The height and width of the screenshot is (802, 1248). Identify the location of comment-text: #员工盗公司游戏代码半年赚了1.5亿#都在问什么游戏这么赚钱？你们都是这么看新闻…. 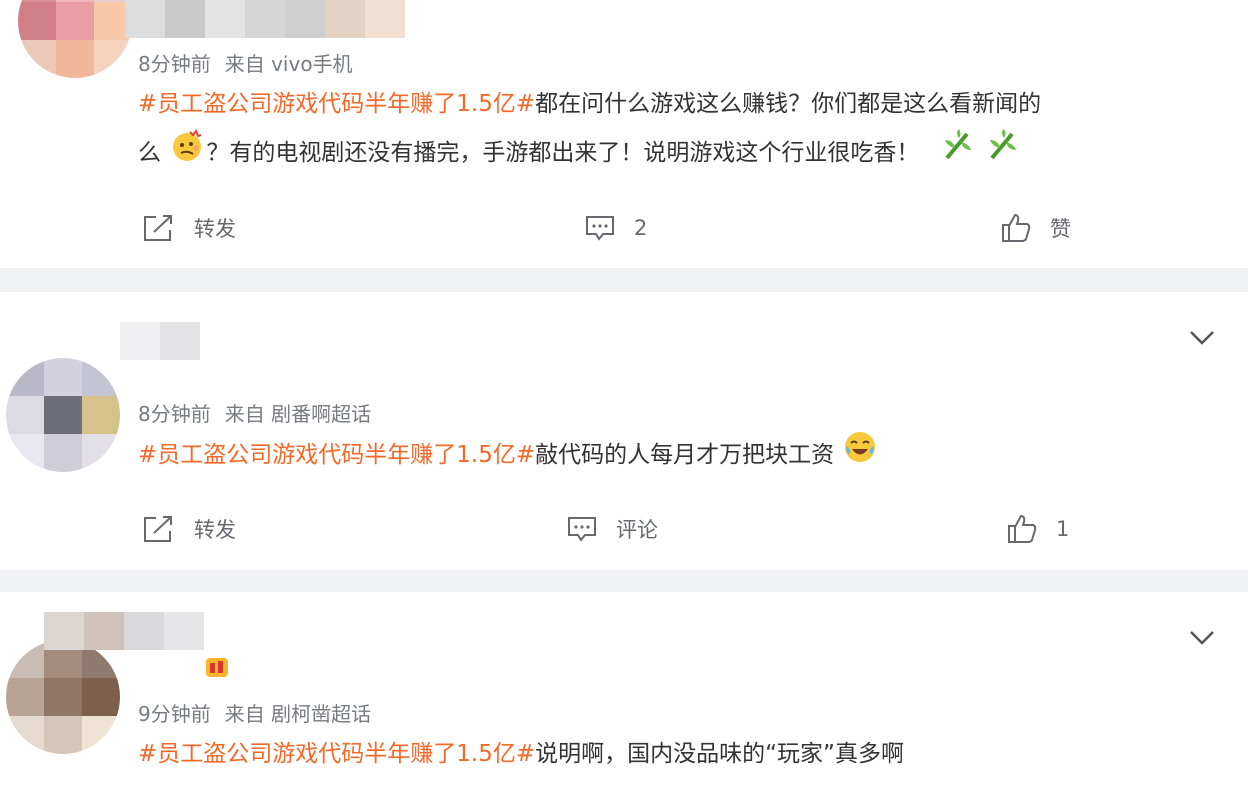
(683, 129).